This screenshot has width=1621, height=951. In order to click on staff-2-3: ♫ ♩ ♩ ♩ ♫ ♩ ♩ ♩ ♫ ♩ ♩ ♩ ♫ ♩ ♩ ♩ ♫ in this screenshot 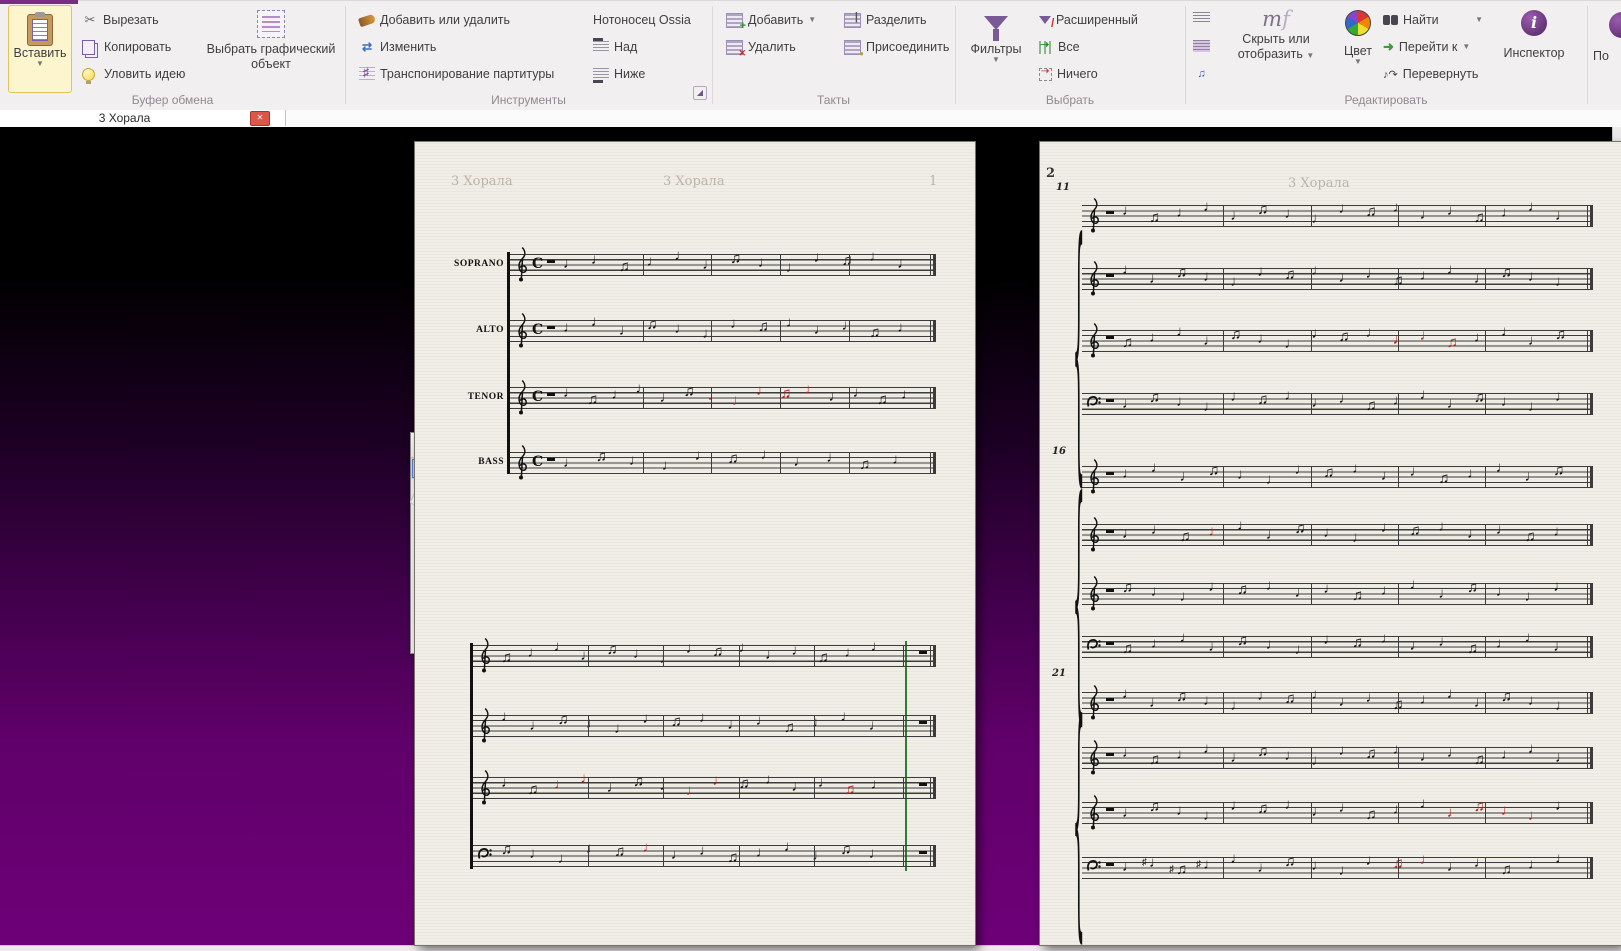, I will do `click(1337, 340)`.